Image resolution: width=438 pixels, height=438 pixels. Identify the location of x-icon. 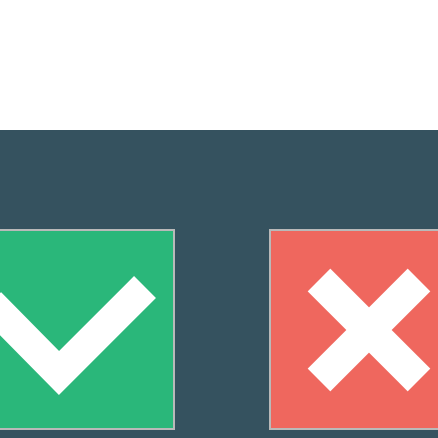
(369, 330).